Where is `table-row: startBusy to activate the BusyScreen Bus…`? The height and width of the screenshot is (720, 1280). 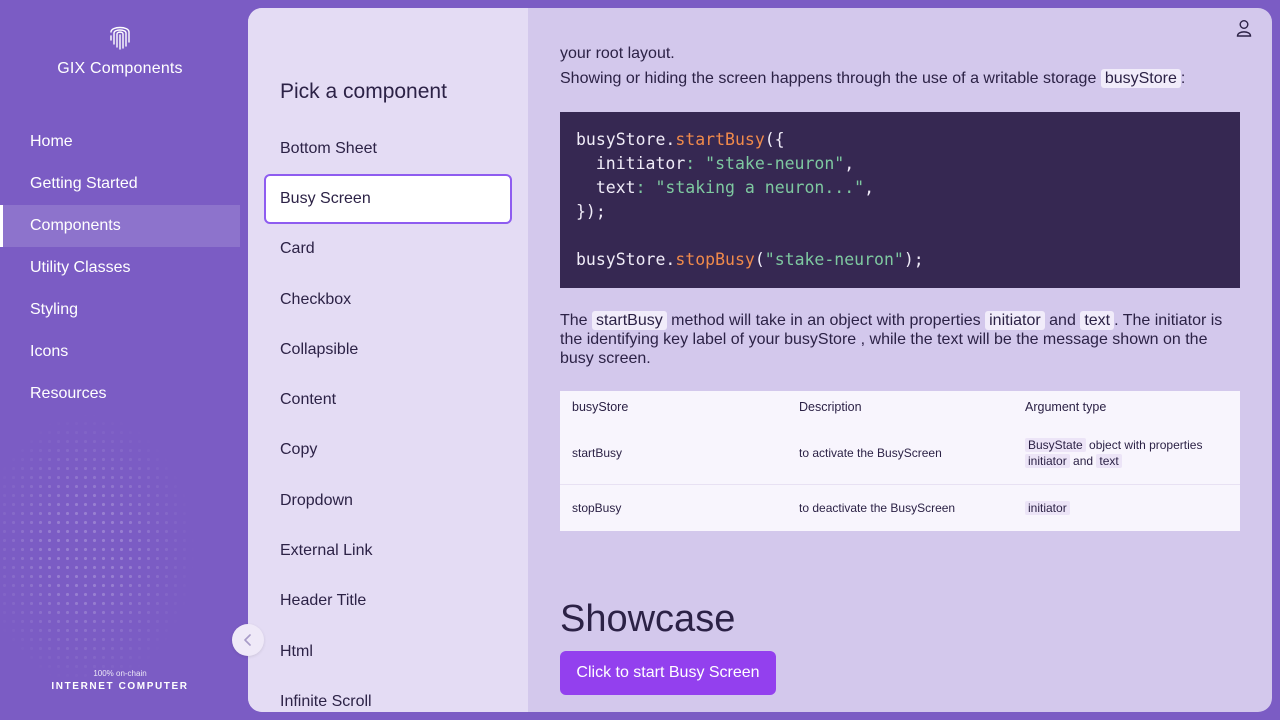 table-row: startBusy to activate the BusyScreen Bus… is located at coordinates (900, 453).